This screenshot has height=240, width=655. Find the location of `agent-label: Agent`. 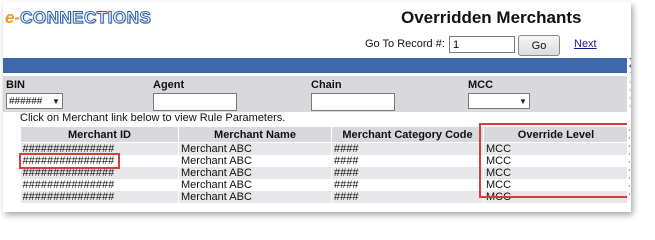

agent-label: Agent is located at coordinates (169, 85).